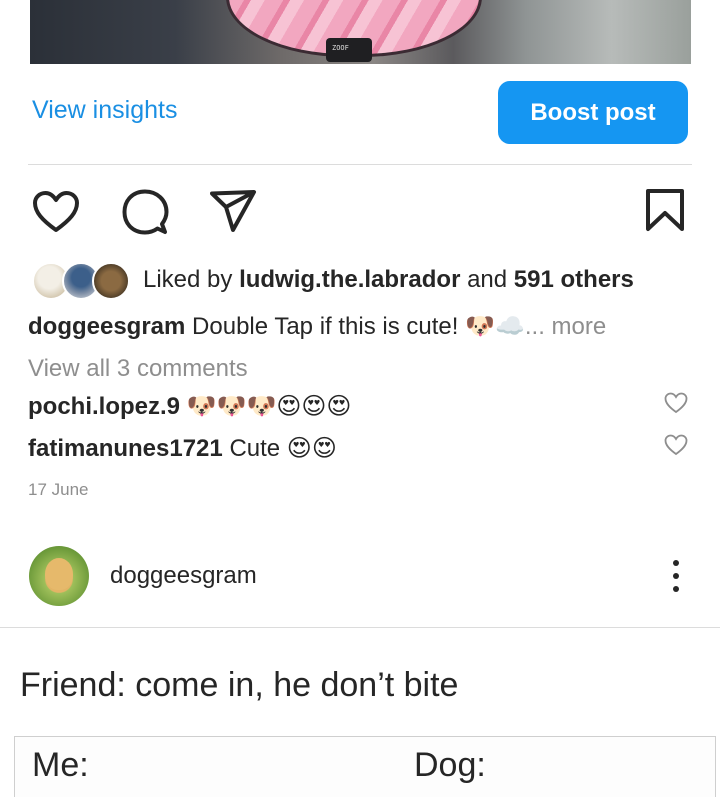  I want to click on comment: fatimanunes1721 Cute 😍😍, so click(182, 448).